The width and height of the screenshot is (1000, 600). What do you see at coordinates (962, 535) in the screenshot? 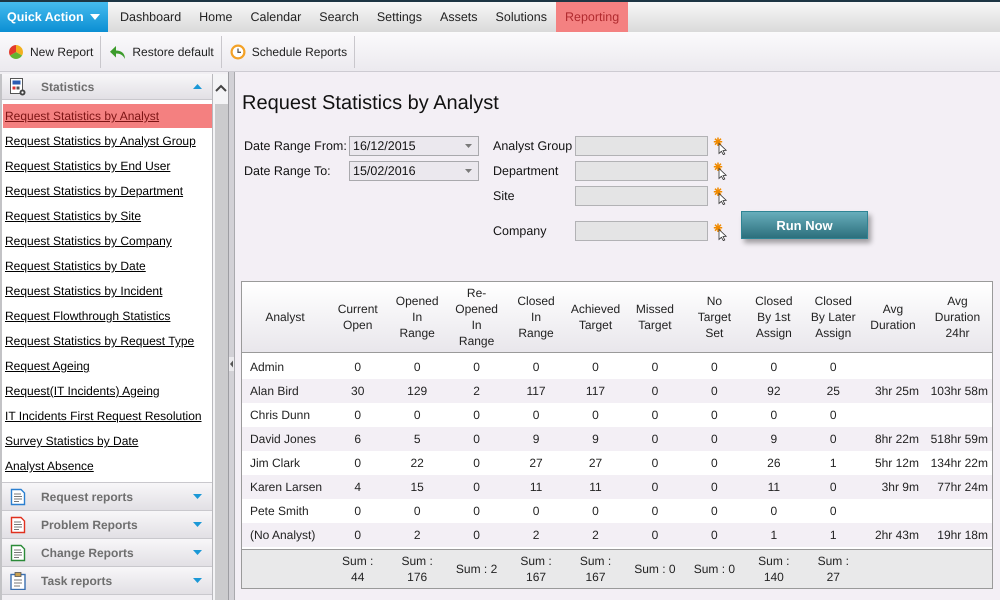
I see `table-cell-text: 19hr 18m` at bounding box center [962, 535].